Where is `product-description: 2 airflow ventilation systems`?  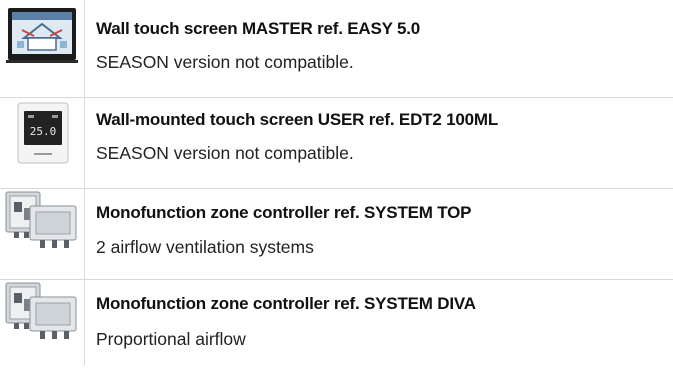
product-description: 2 airflow ventilation systems is located at coordinates (205, 247).